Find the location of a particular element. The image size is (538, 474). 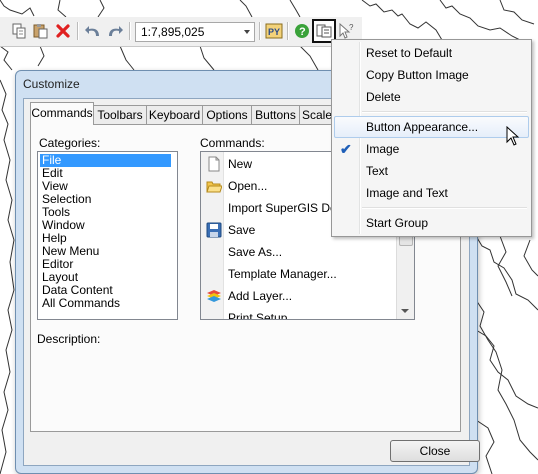

redo-icon is located at coordinates (115, 31).